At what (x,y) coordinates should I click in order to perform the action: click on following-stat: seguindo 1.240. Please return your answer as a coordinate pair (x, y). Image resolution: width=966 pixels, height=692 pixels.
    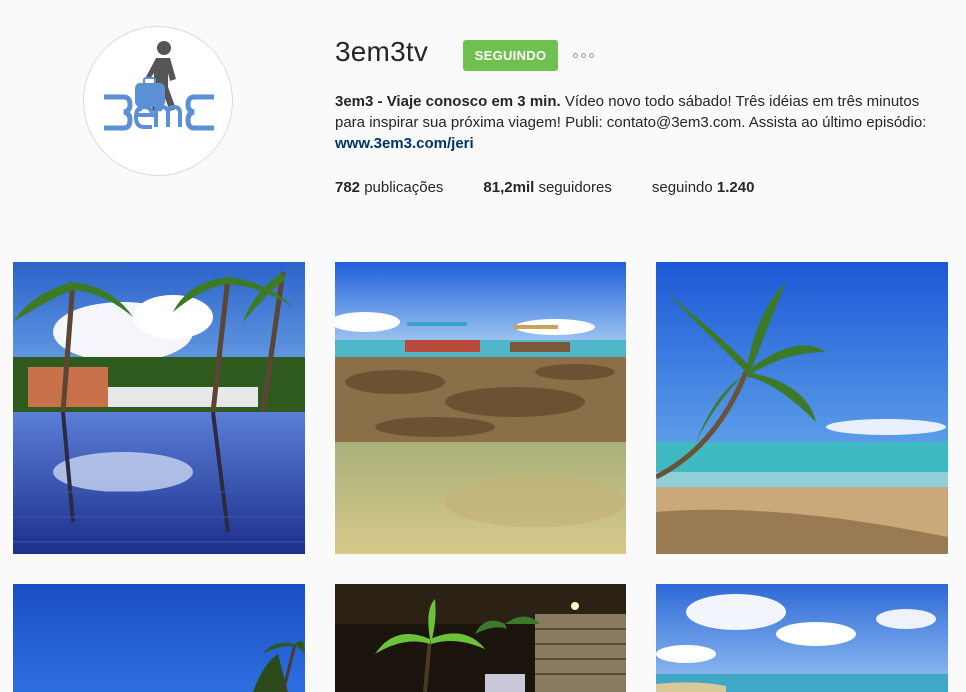
    Looking at the image, I should click on (703, 187).